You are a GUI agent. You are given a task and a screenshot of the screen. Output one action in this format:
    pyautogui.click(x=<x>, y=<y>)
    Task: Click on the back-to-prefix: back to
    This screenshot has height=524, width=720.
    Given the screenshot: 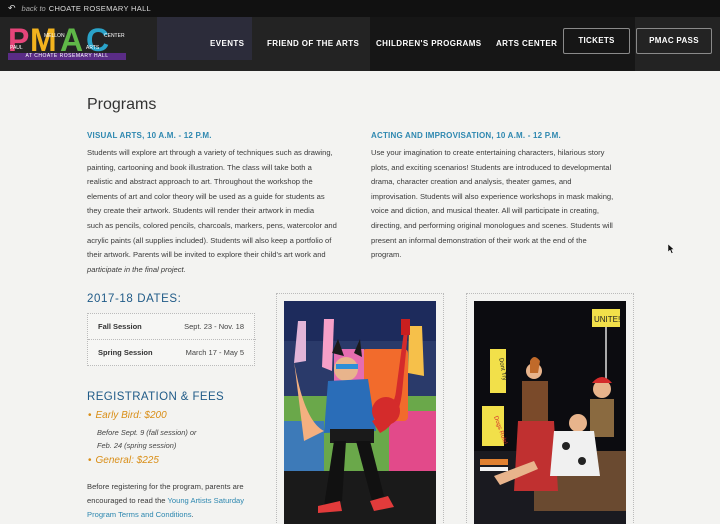 What is the action you would take?
    pyautogui.click(x=34, y=8)
    